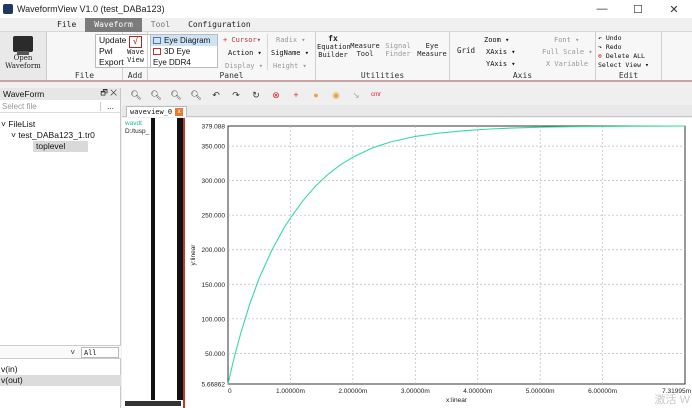  What do you see at coordinates (60, 135) in the screenshot?
I see `tree-node-file: ˅ test_DABa123_1.tr0` at bounding box center [60, 135].